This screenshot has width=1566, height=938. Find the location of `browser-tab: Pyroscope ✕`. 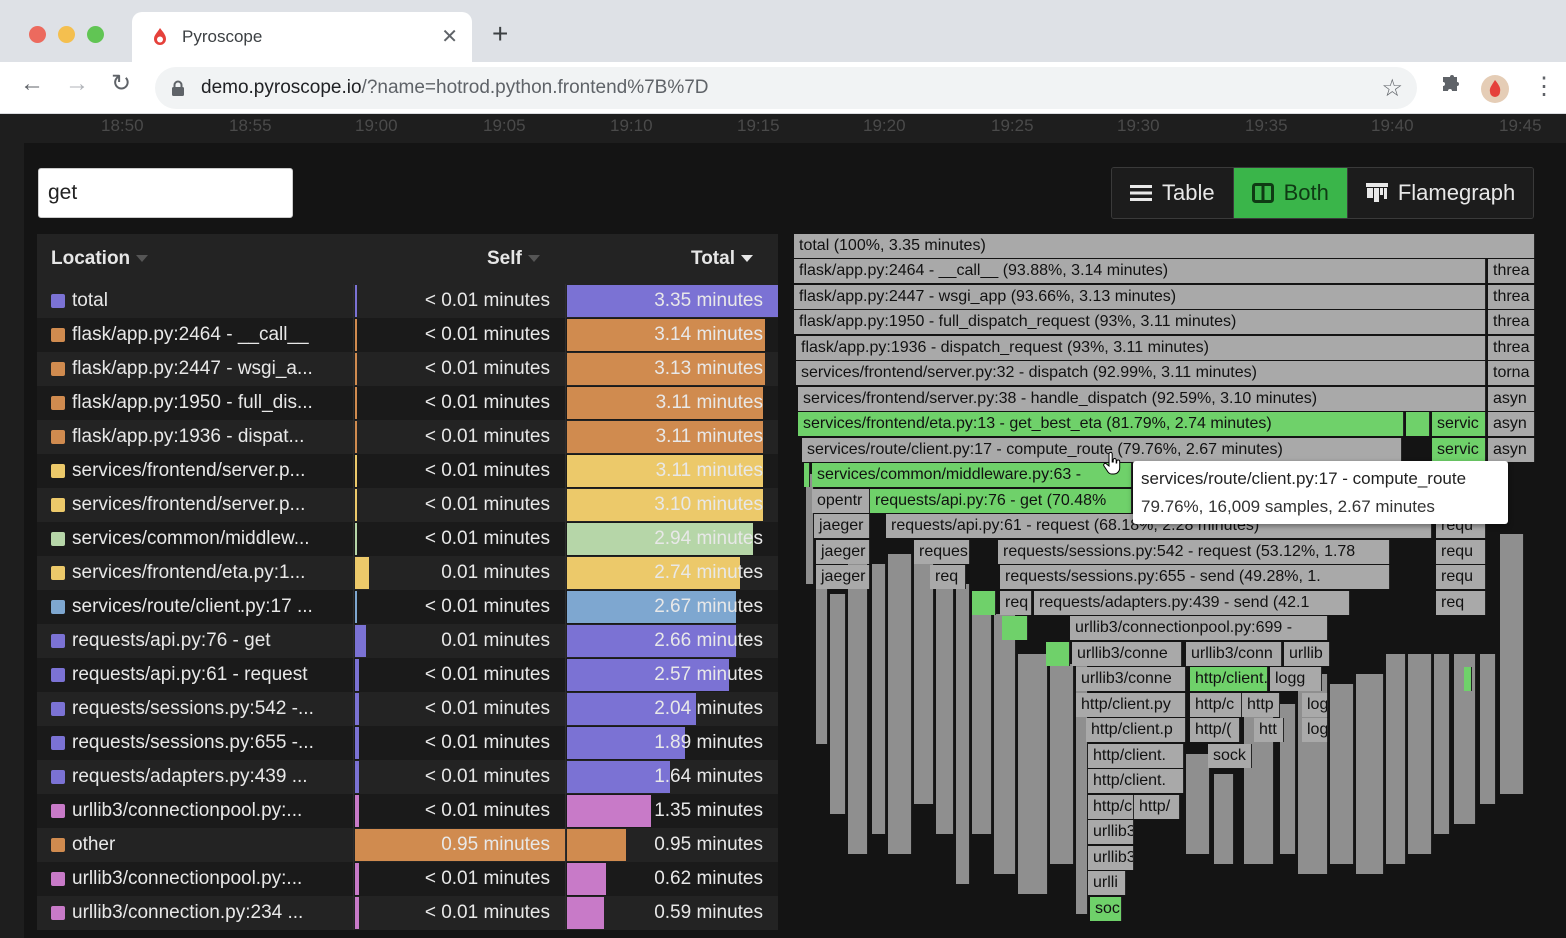

browser-tab: Pyroscope ✕ is located at coordinates (302, 37).